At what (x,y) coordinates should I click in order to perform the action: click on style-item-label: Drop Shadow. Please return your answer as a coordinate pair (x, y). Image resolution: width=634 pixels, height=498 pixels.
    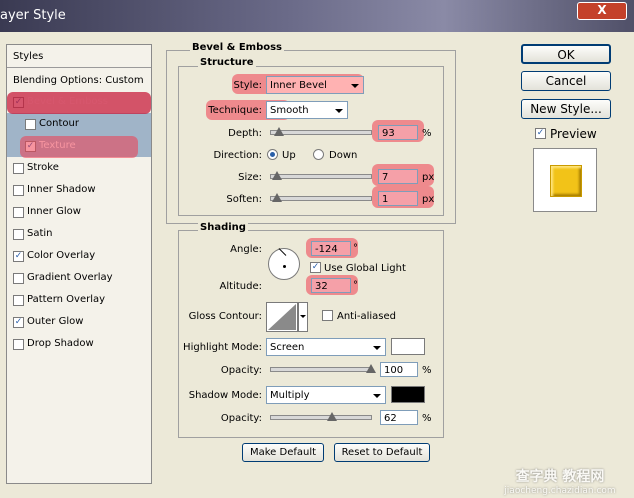
    Looking at the image, I should click on (60, 343).